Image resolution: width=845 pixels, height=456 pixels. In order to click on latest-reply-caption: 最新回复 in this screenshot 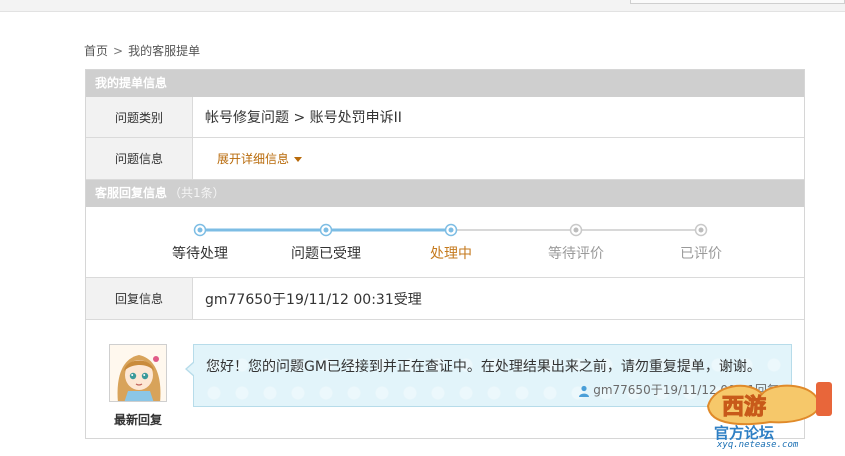, I will do `click(137, 420)`.